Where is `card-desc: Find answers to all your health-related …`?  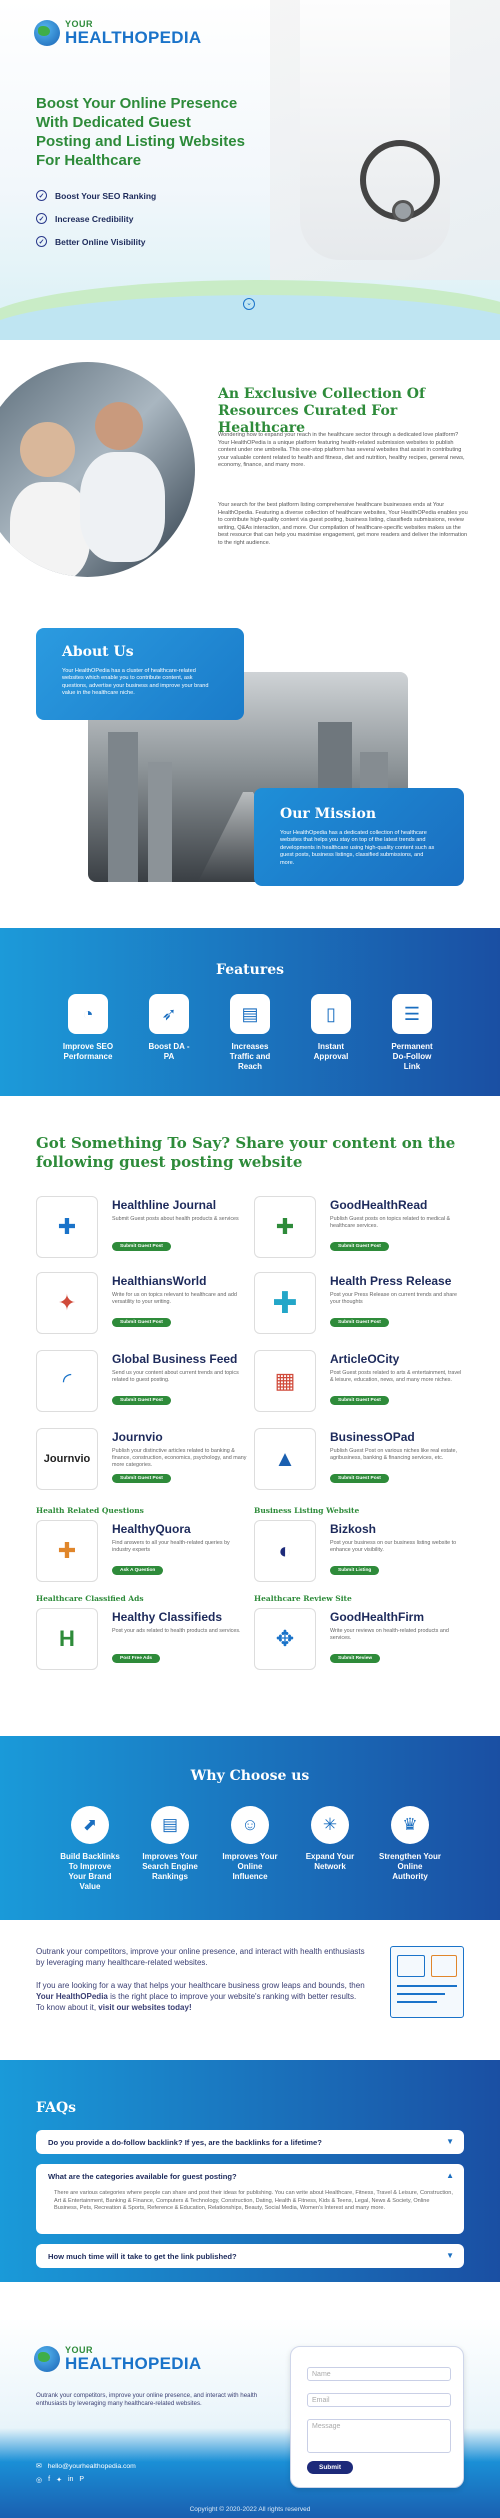
card-desc: Find answers to all your health-related … is located at coordinates (171, 1546).